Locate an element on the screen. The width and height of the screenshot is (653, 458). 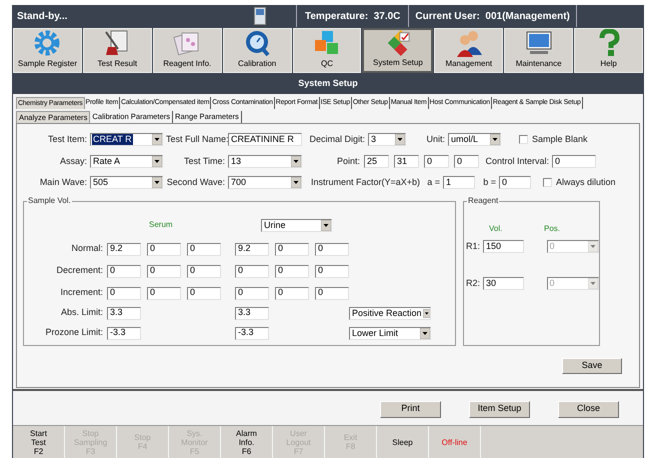
dropdown: Positive Reaction is located at coordinates (390, 313).